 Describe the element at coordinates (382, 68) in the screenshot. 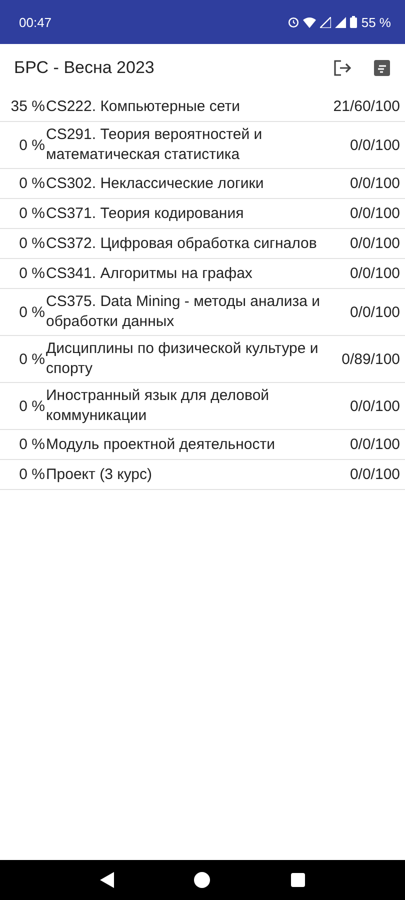

I see `notes-button` at that location.